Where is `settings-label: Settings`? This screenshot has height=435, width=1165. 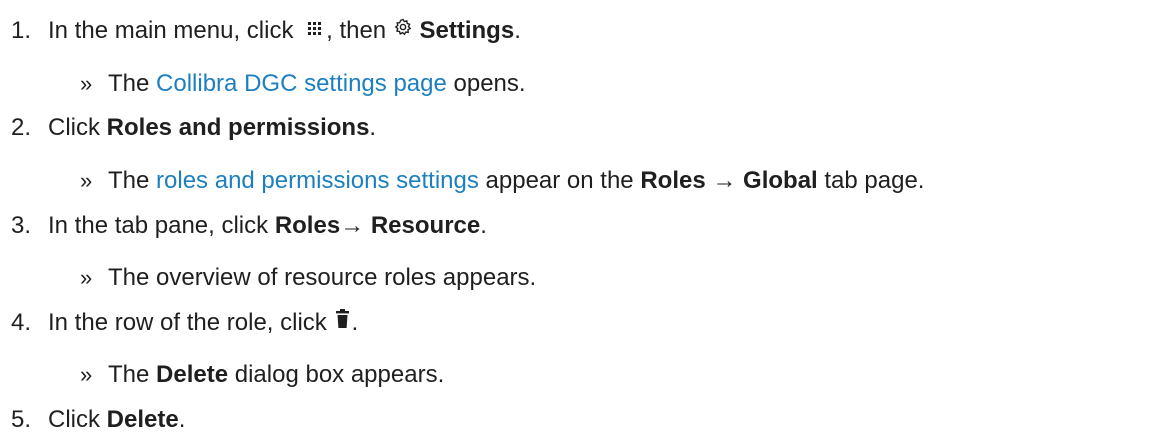
settings-label: Settings is located at coordinates (467, 30).